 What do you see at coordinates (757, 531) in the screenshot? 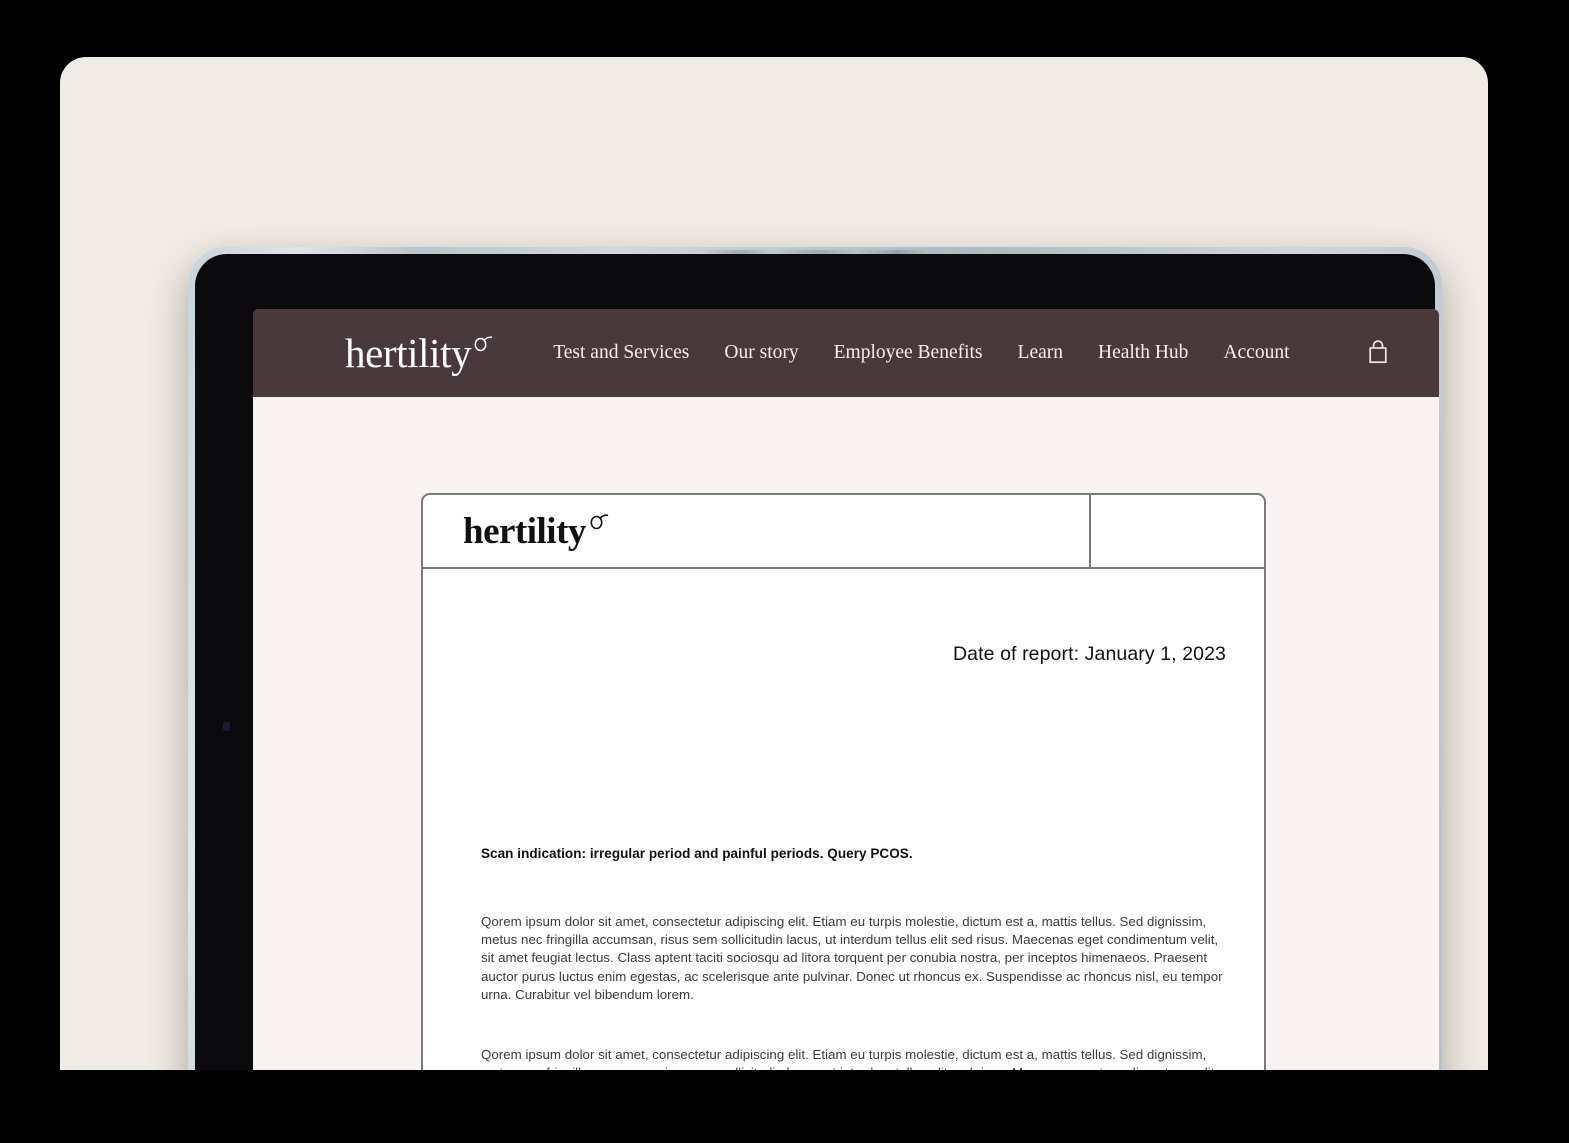
I see `document-header-left-cell: hertility` at bounding box center [757, 531].